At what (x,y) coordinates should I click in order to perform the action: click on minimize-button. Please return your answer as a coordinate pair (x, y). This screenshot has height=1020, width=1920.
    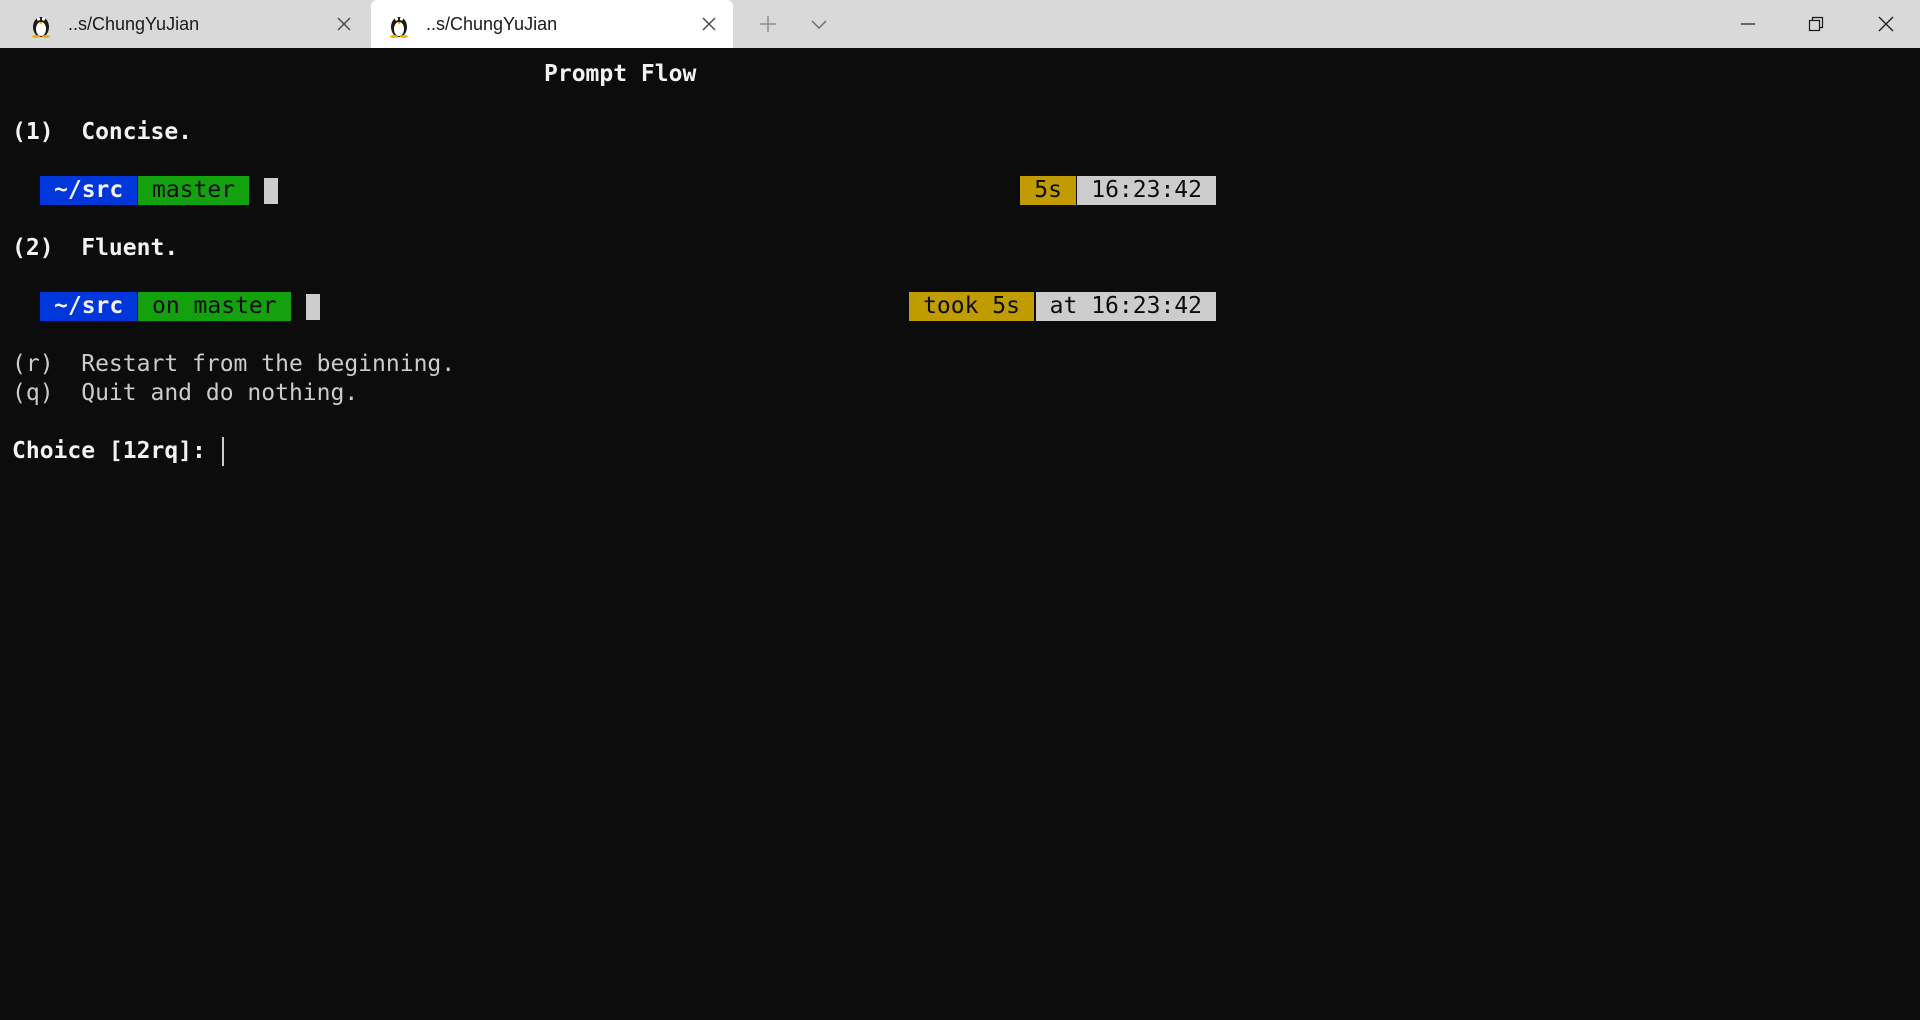
    Looking at the image, I should click on (1748, 24).